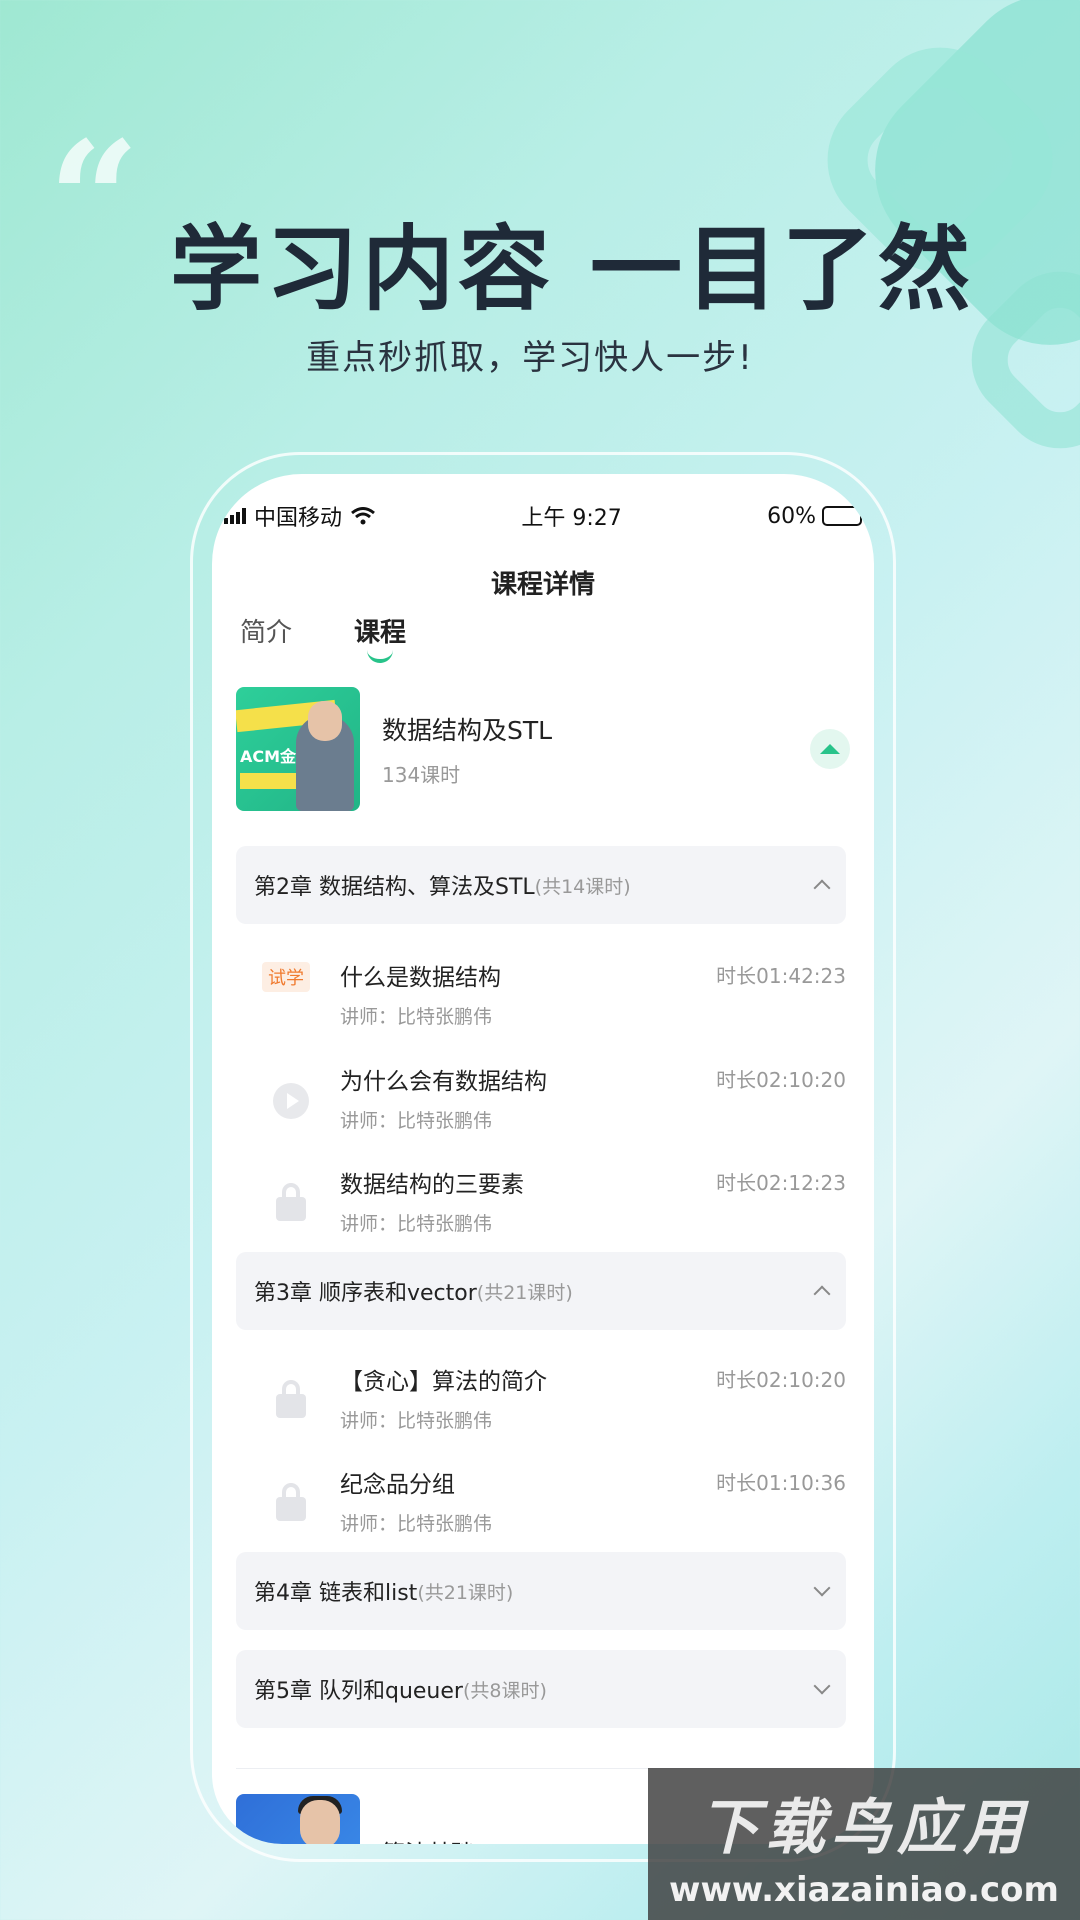 The image size is (1080, 1920). I want to click on status-bar: 中国移动 上午 9:27 60%, so click(543, 516).